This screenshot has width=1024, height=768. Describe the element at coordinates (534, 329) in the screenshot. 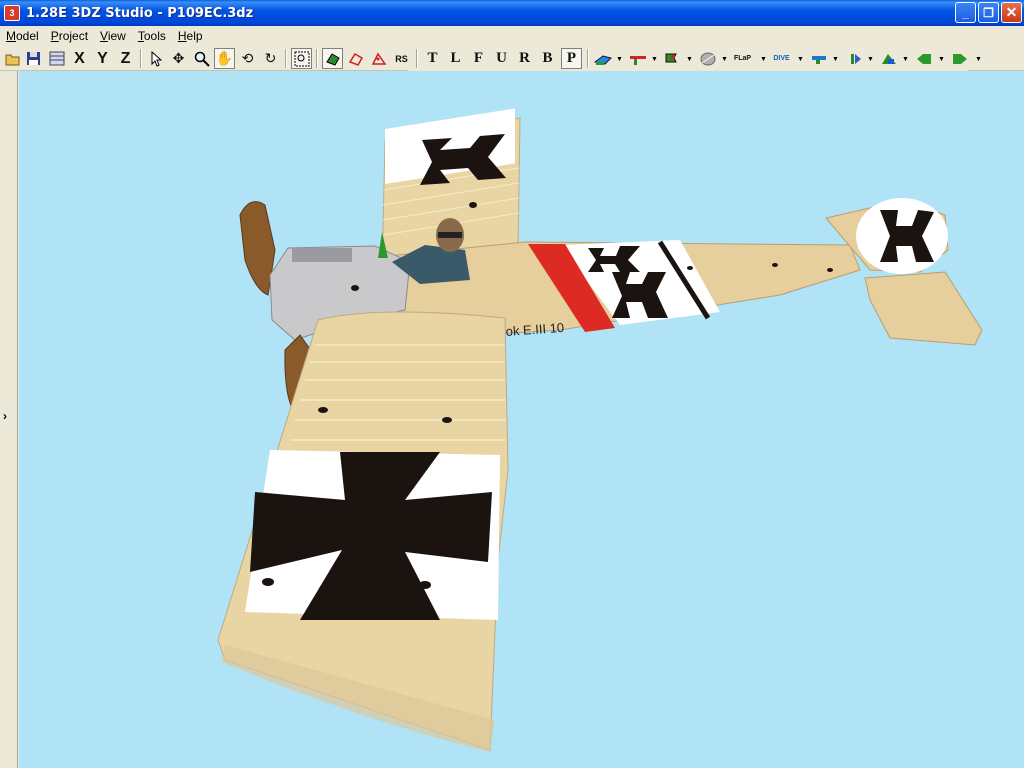

I see `aircraft-marking: ok E.III 10` at that location.